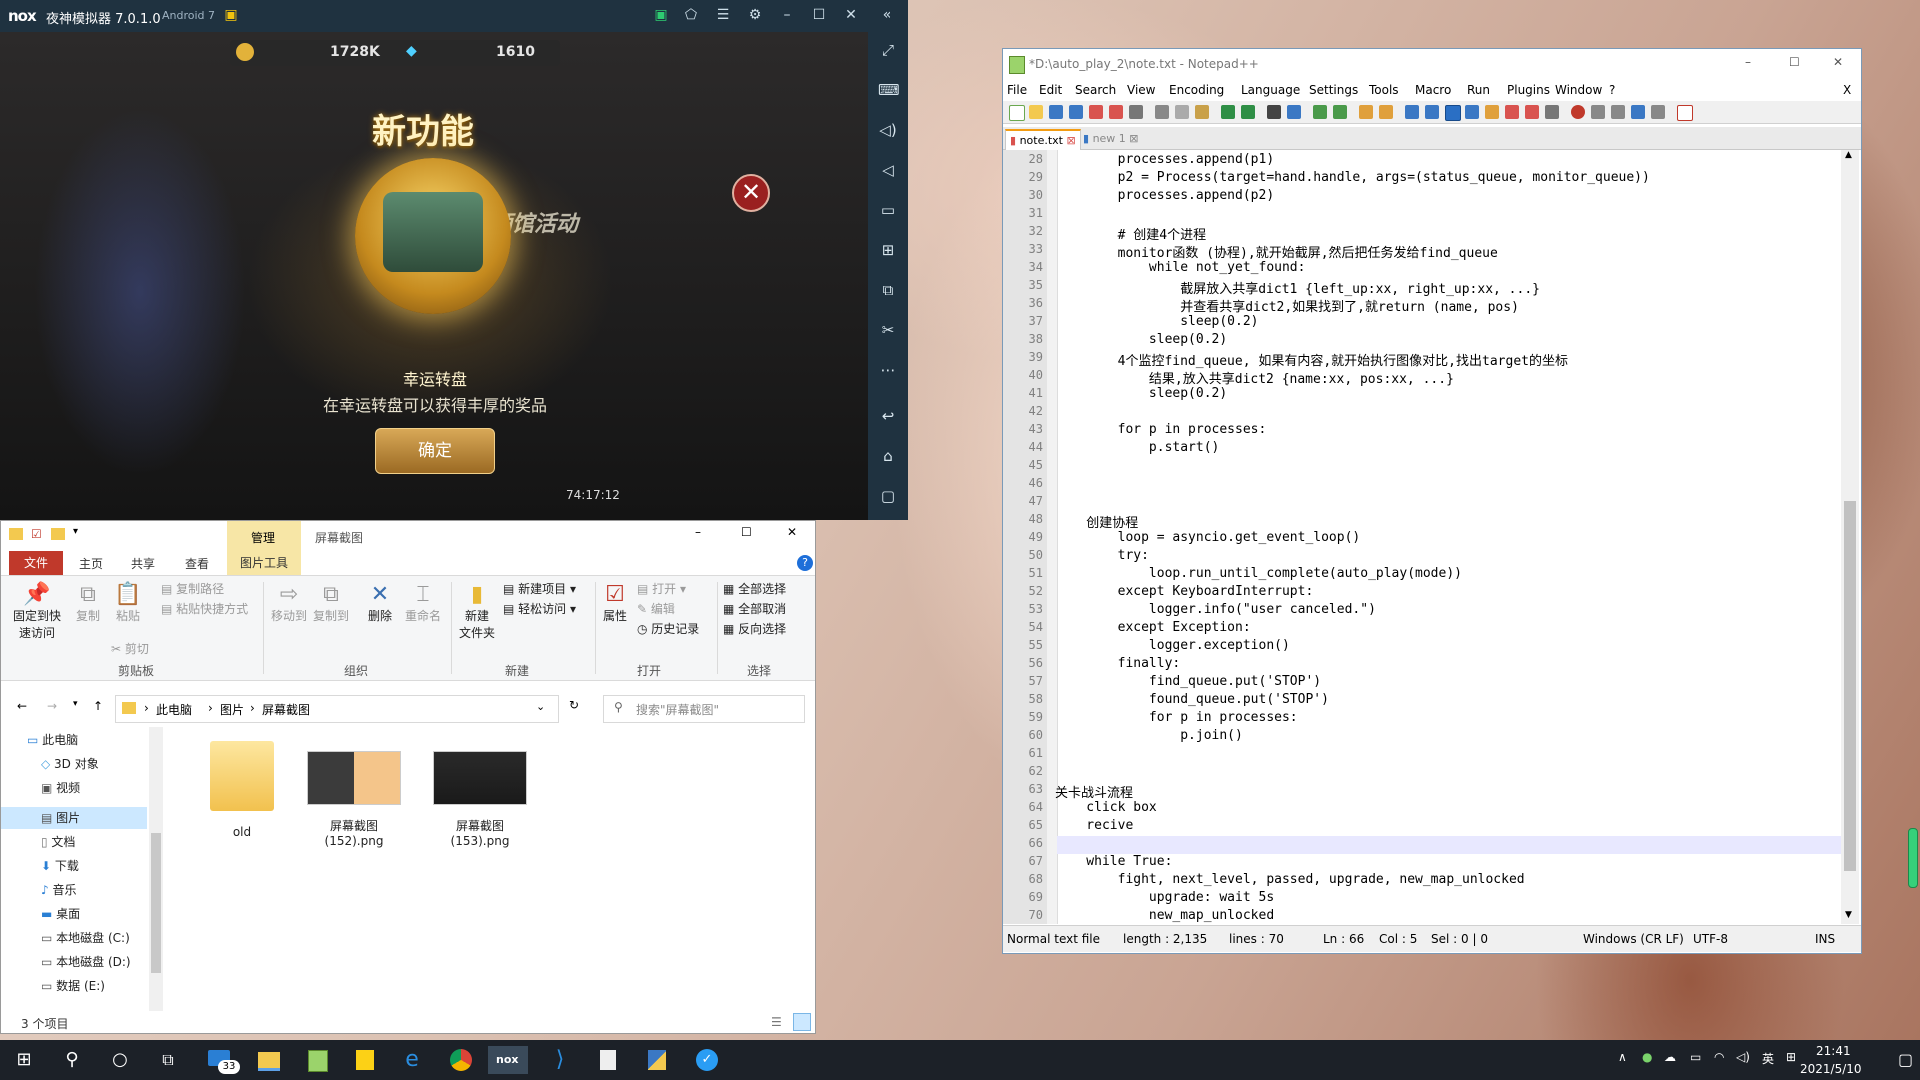  I want to click on sync-h-icon, so click(1386, 112).